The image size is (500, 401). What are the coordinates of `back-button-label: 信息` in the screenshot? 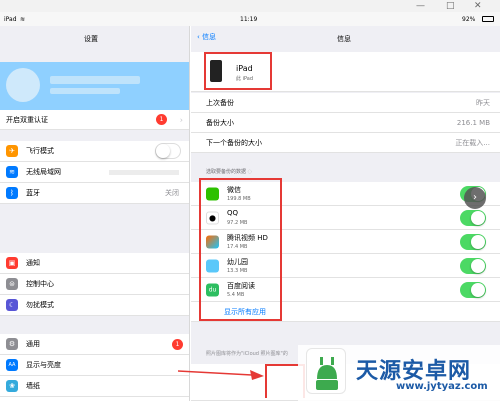 It's located at (209, 37).